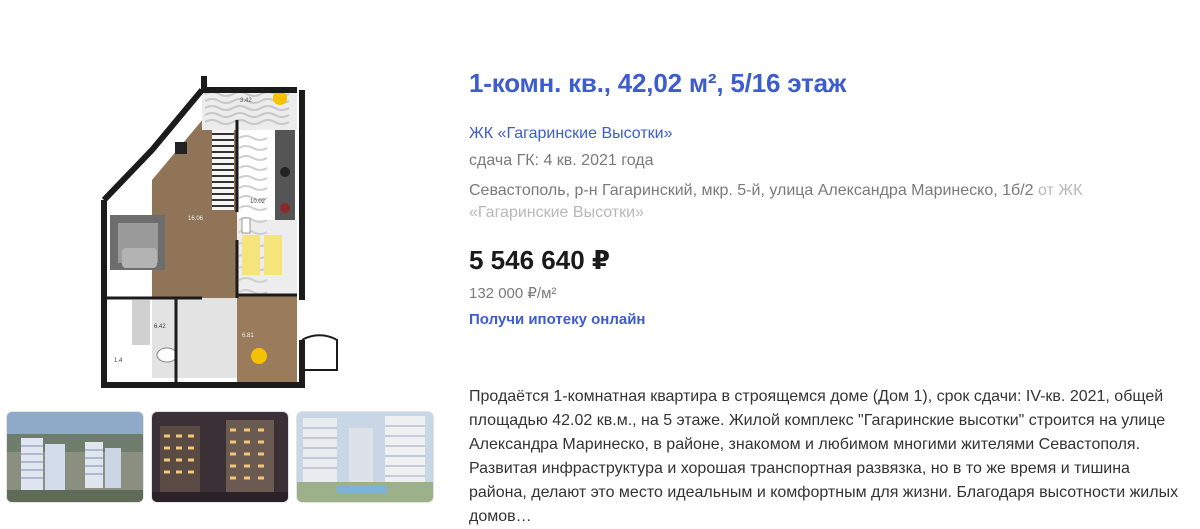 The image size is (1200, 529). I want to click on mortgage-link: Получи ипотеку онлайн, so click(557, 319).